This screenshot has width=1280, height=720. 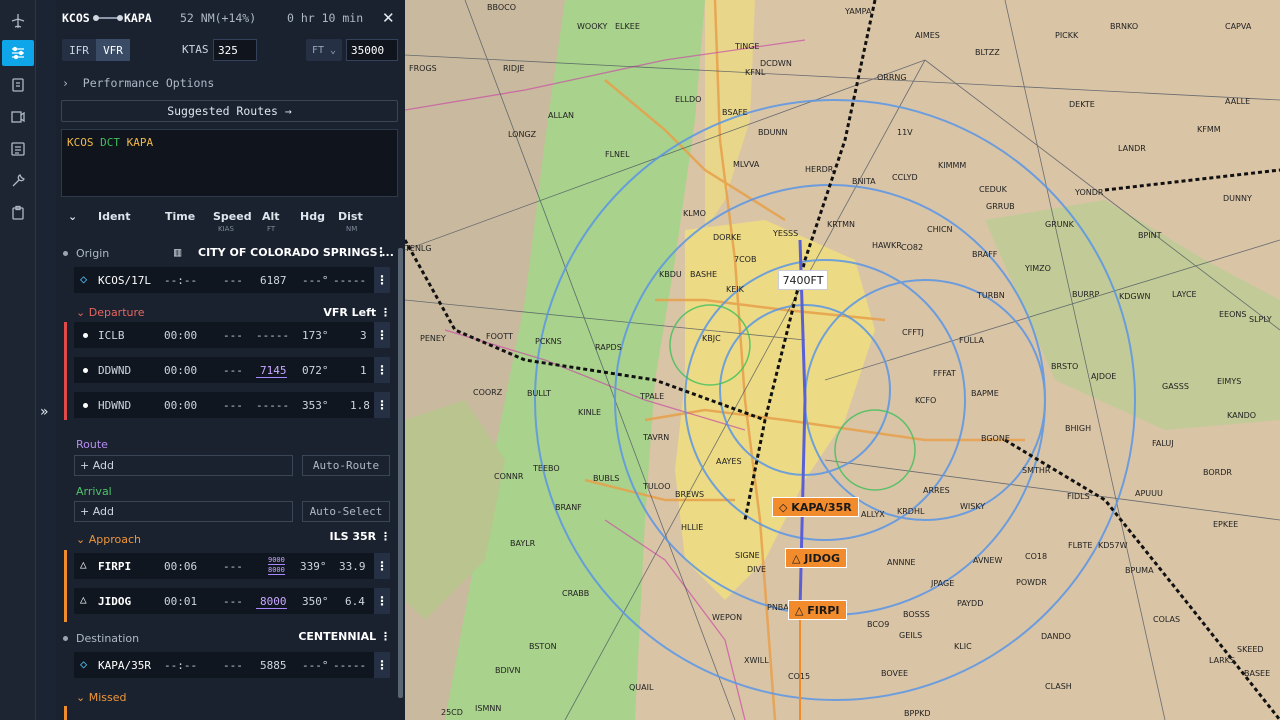 I want to click on flight-plan-icon, so click(x=18, y=53).